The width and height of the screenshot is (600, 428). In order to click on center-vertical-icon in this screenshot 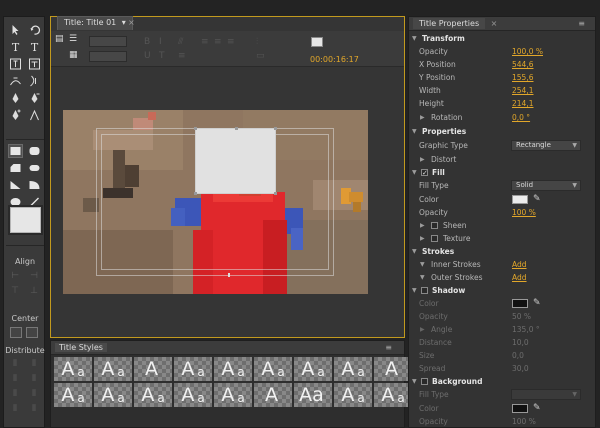, I will do `click(32, 332)`.